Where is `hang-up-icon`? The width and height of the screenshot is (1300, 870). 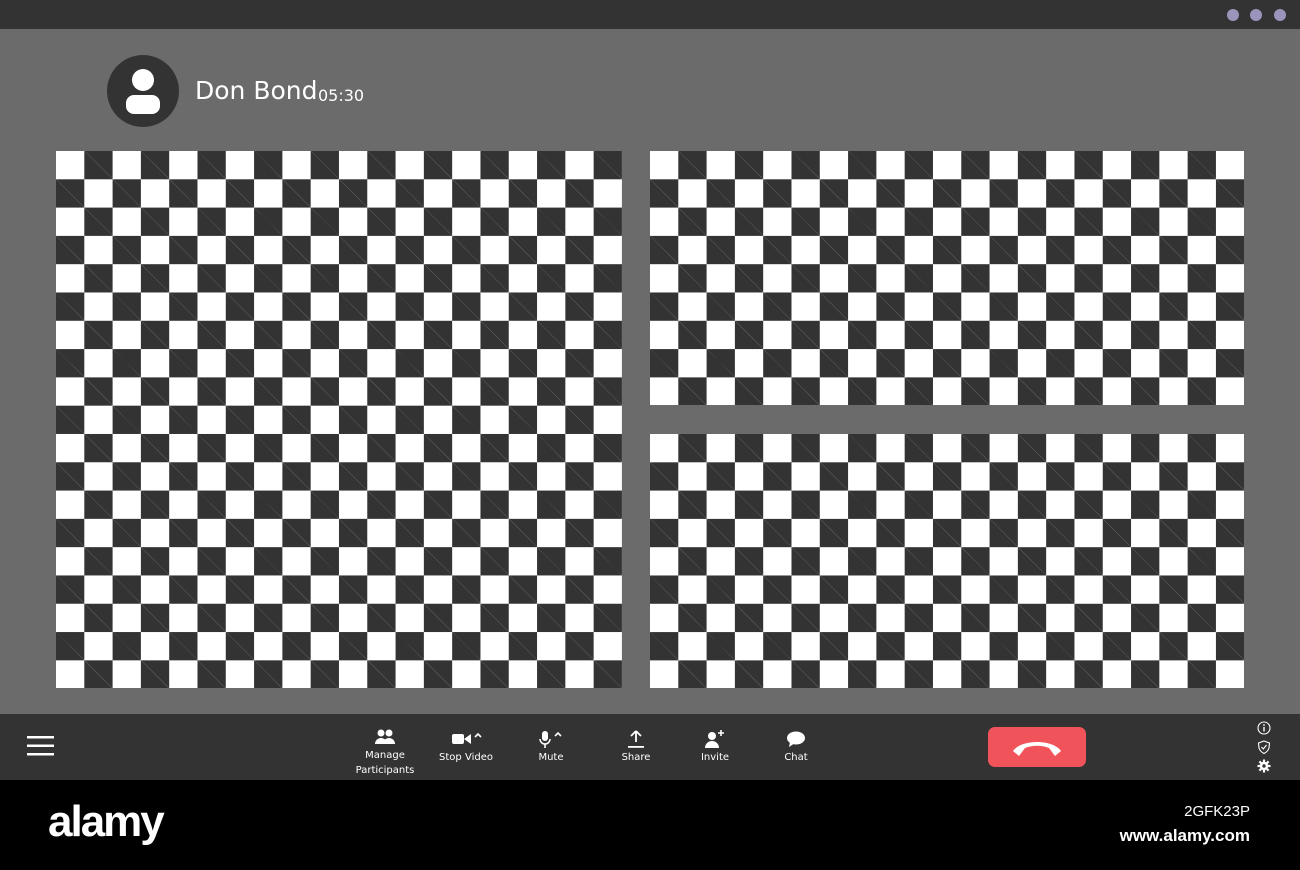
hang-up-icon is located at coordinates (1037, 749).